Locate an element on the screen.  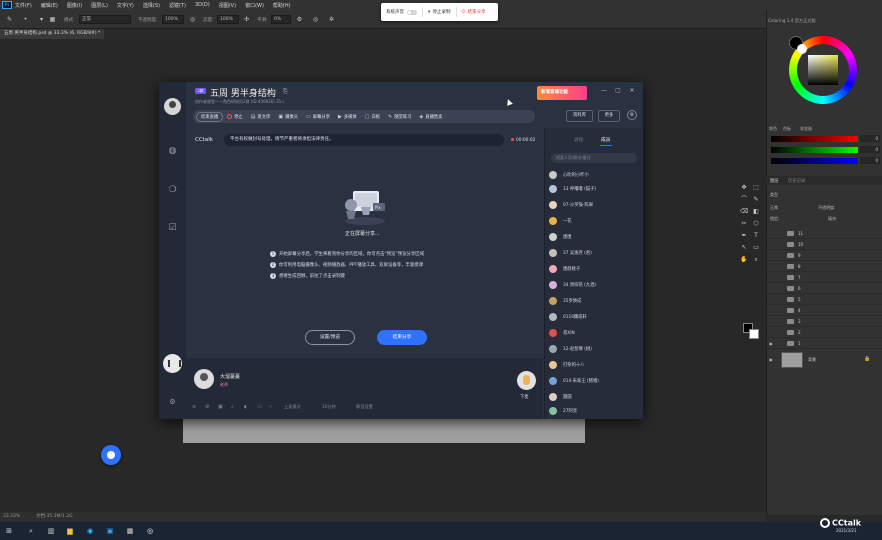
member-item: 0116魏皓轩 is located at coordinates (595, 317).